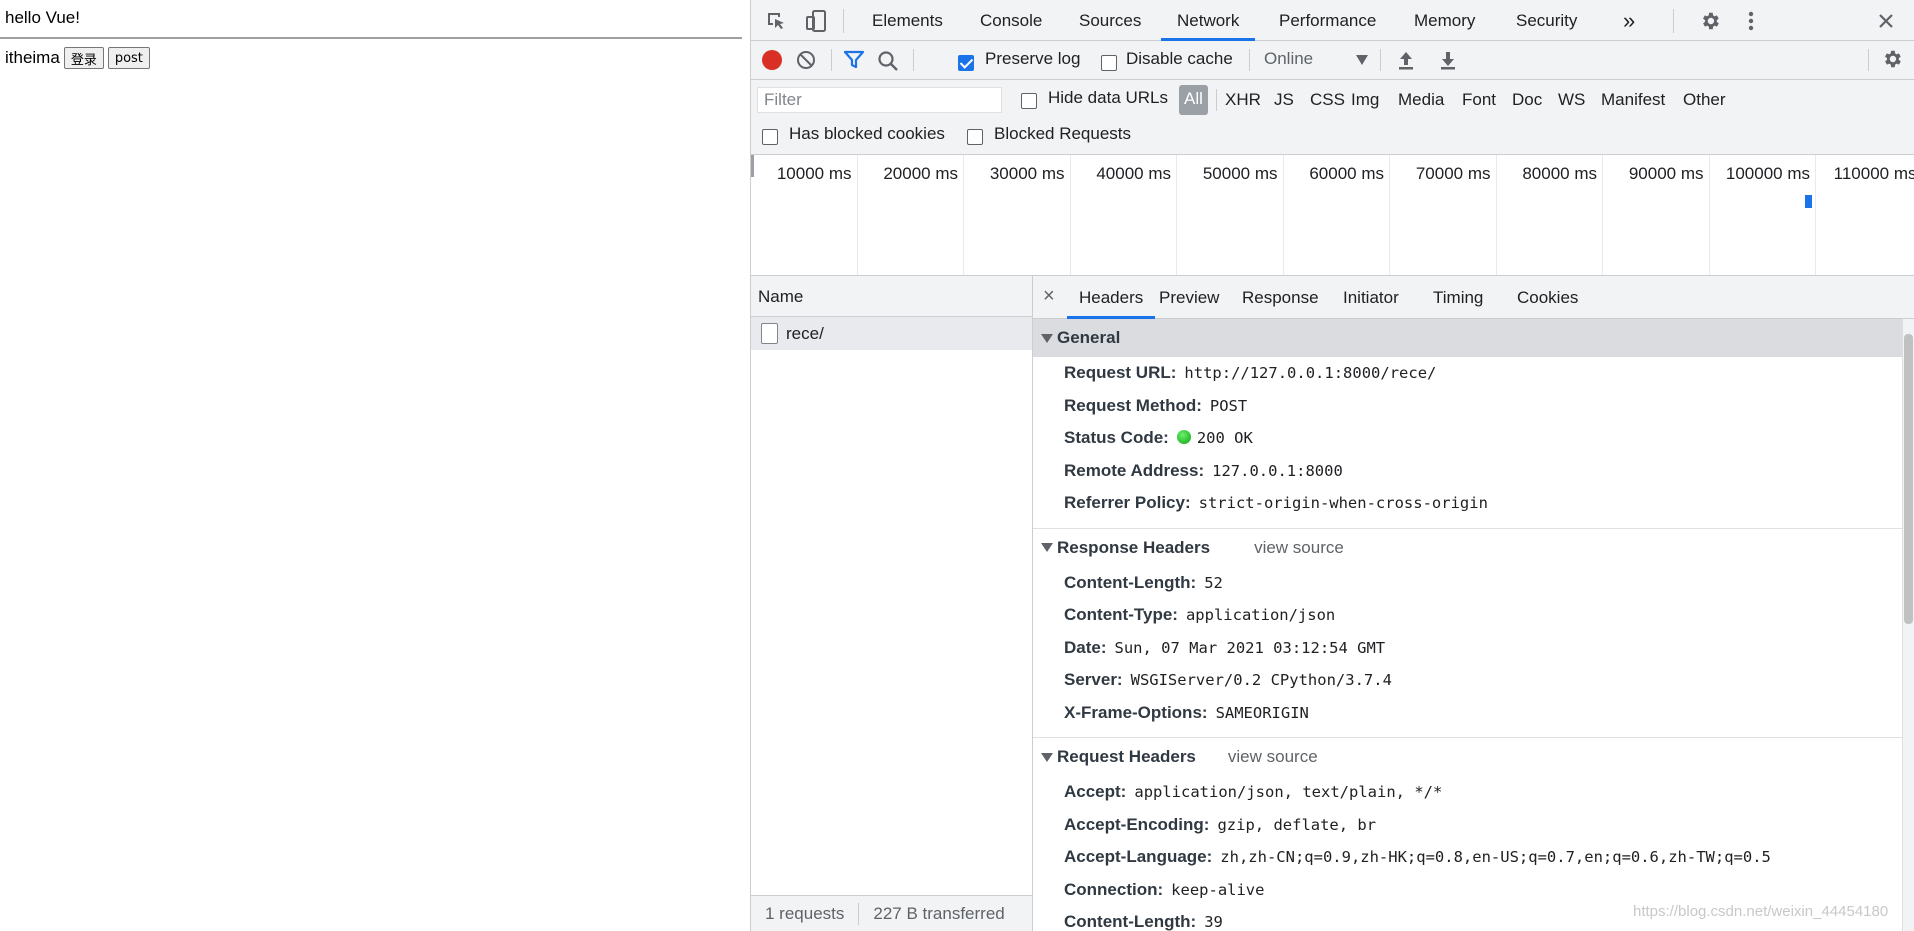 The image size is (1914, 931). What do you see at coordinates (1208, 20) in the screenshot?
I see `tab-network: Network` at bounding box center [1208, 20].